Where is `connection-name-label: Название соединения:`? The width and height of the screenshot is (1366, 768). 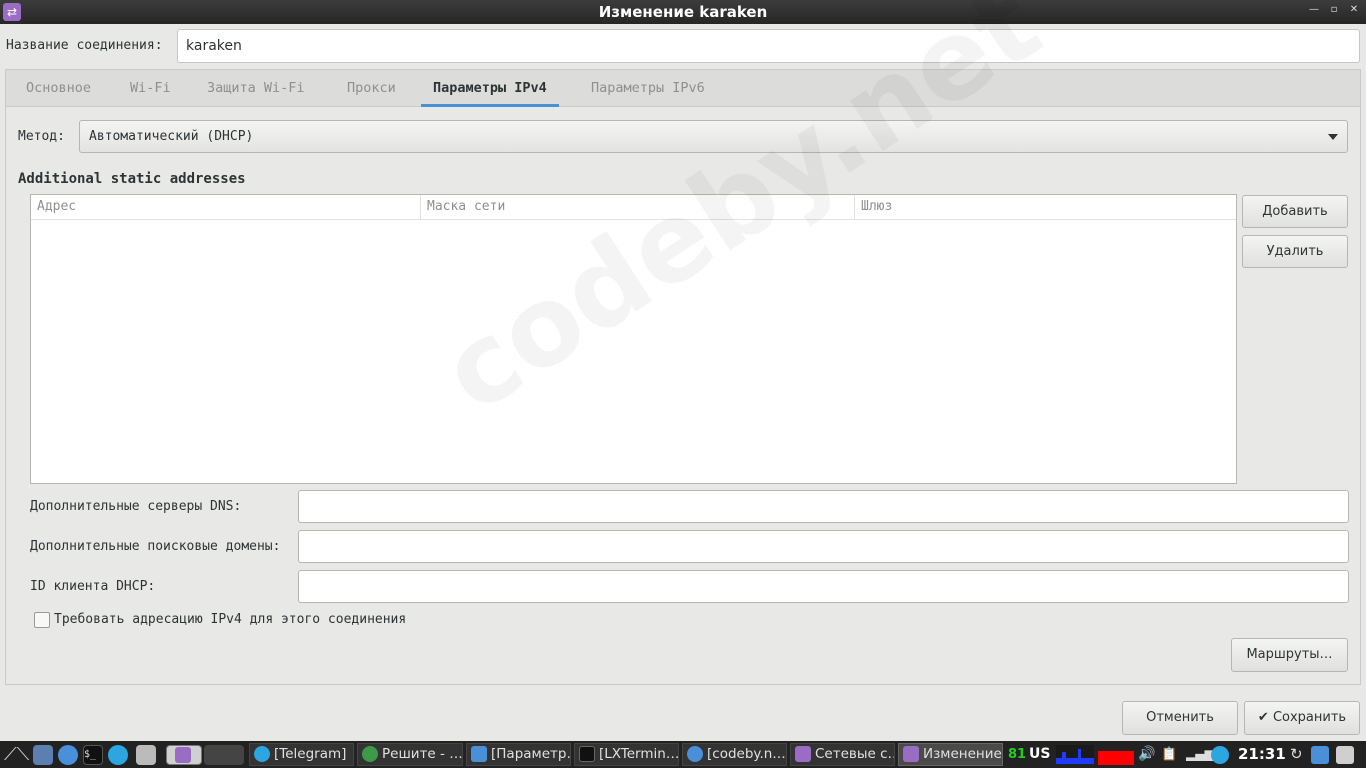 connection-name-label: Название соединения: is located at coordinates (84, 45).